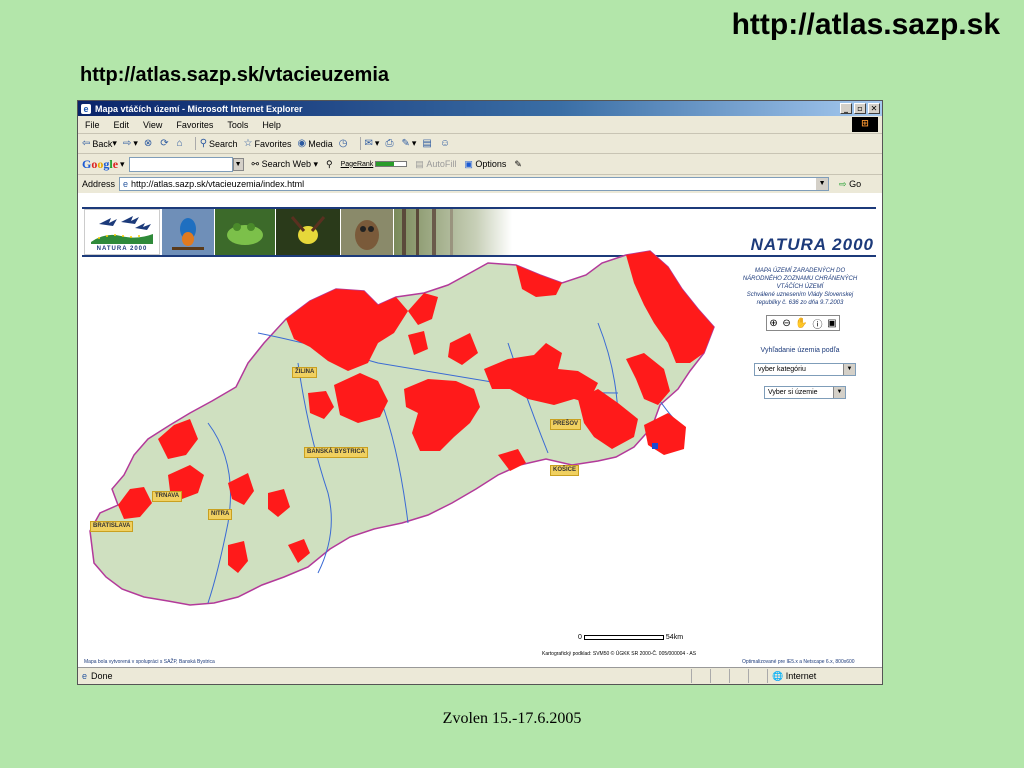  I want to click on natura-2000-title: NATURA 2000, so click(812, 244).